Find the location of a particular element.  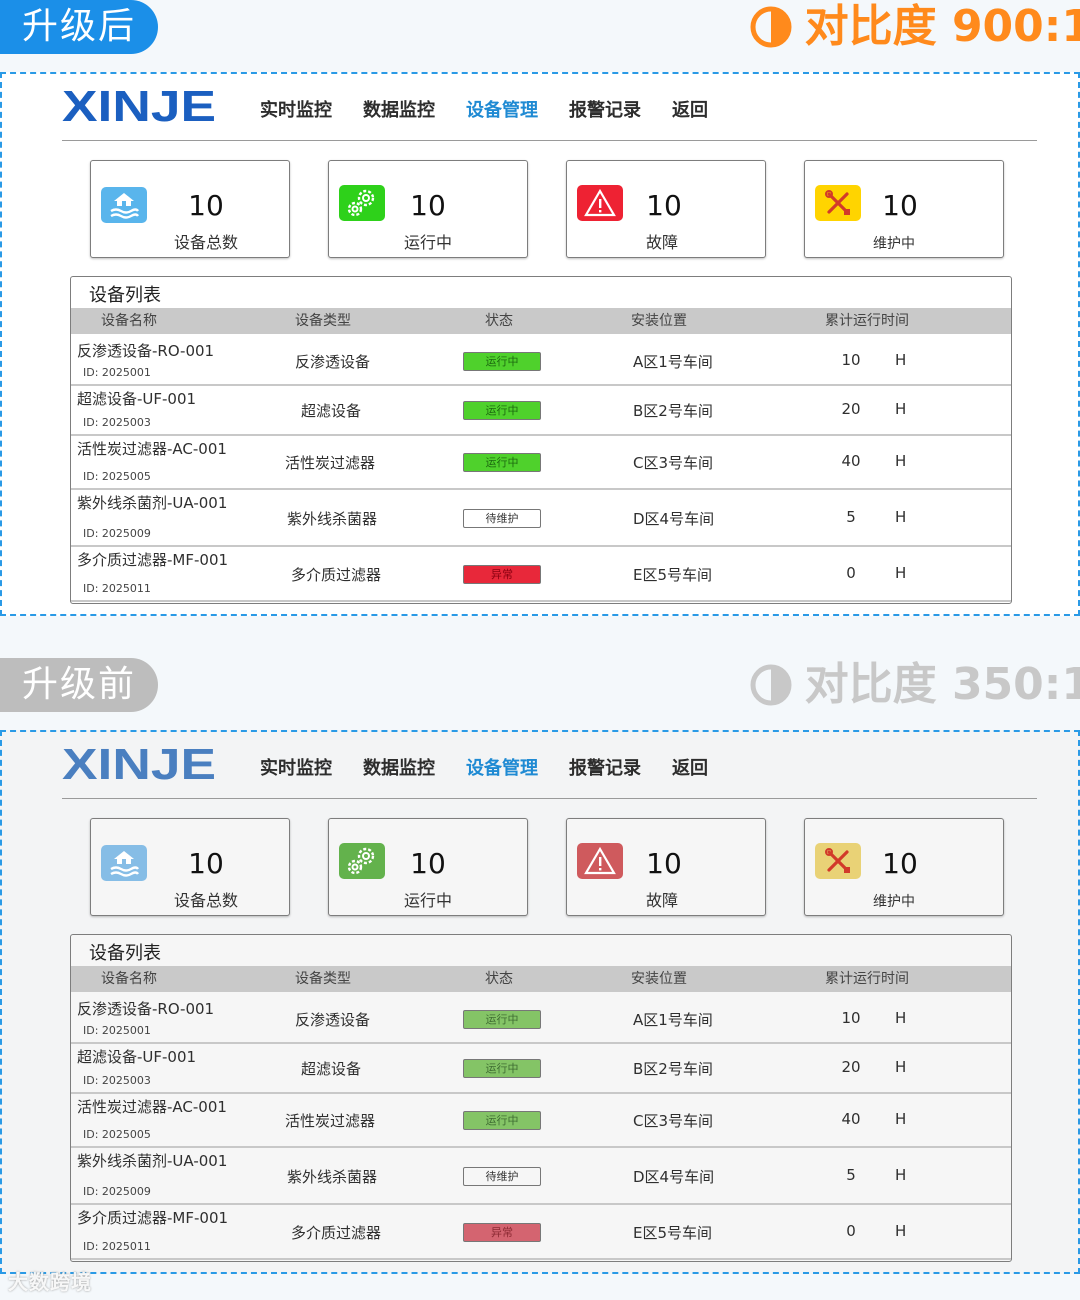

device-name: 紫外线杀菌剂-UA-001 is located at coordinates (152, 503).